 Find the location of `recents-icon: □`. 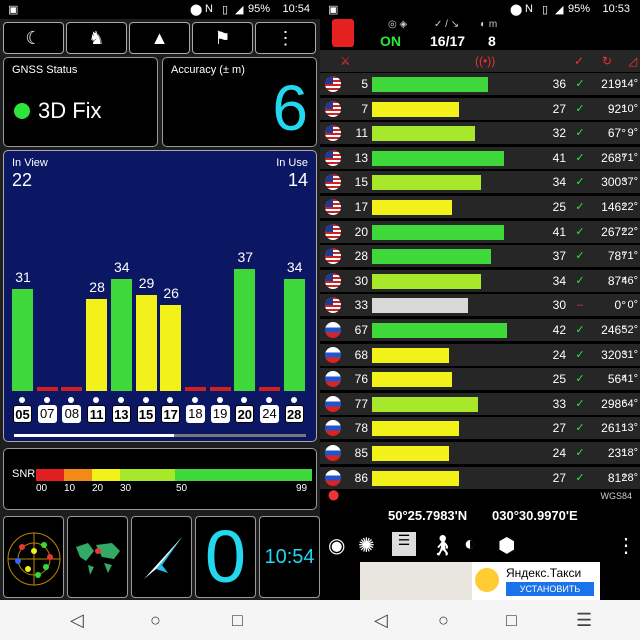

recents-icon: □ is located at coordinates (237, 620).